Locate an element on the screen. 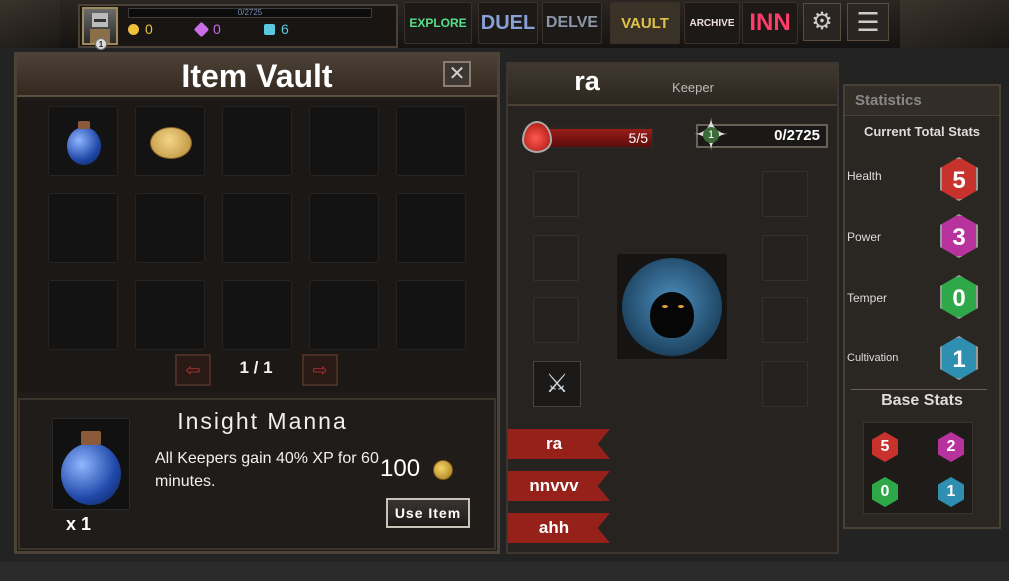 This screenshot has width=1009, height=581. keeper-role: Keeper is located at coordinates (693, 87).